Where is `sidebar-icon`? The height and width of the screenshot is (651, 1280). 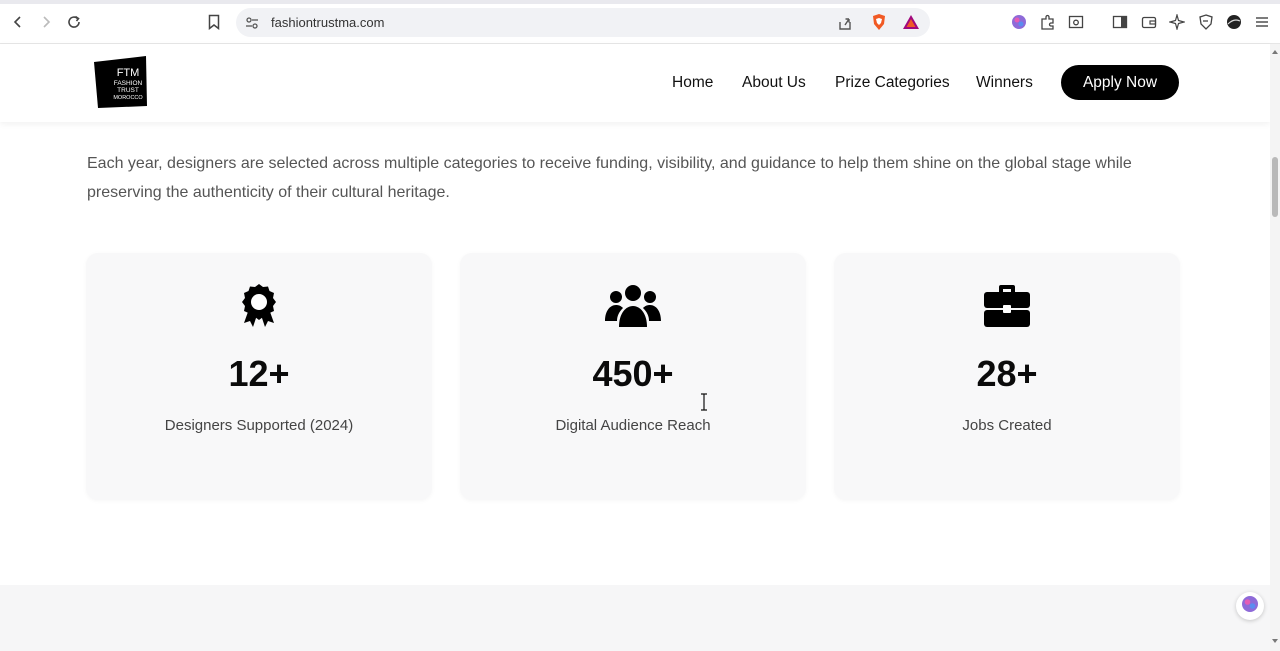 sidebar-icon is located at coordinates (1120, 22).